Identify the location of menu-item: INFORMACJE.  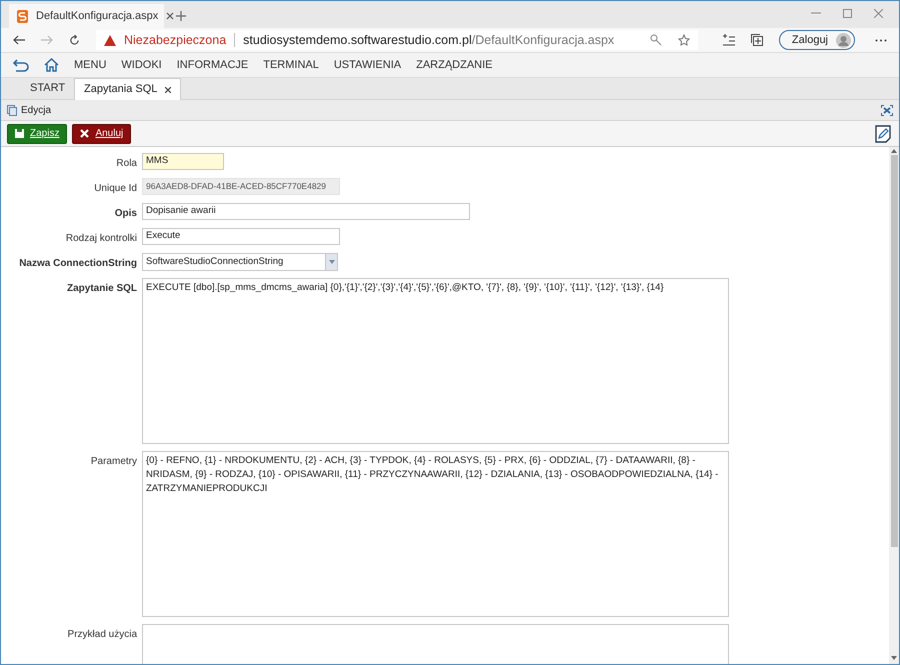
(212, 65).